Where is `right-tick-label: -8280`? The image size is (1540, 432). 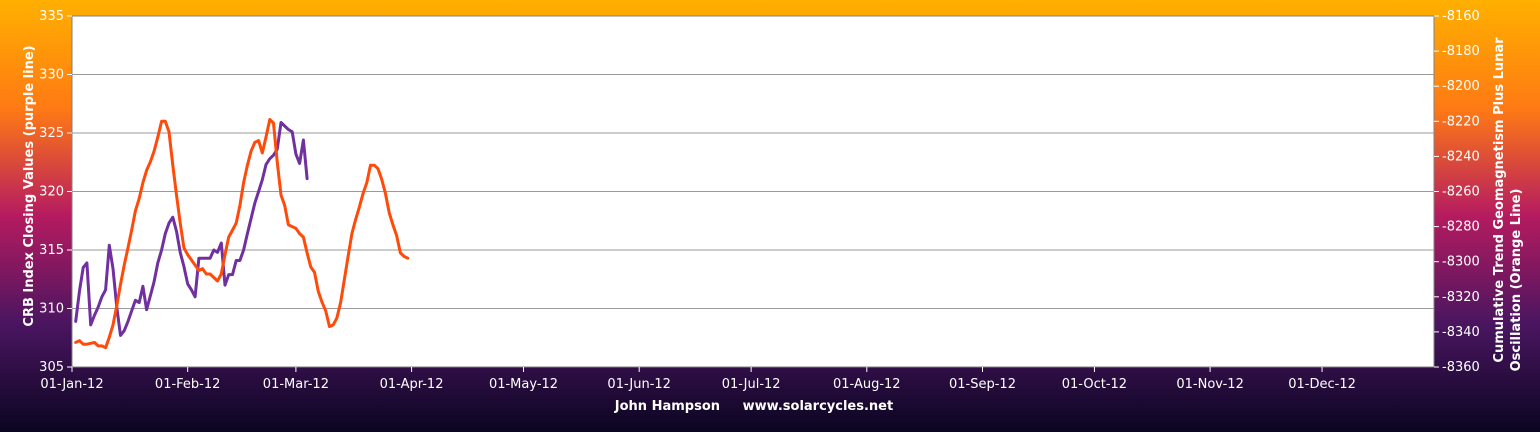 right-tick-label: -8280 is located at coordinates (1461, 227).